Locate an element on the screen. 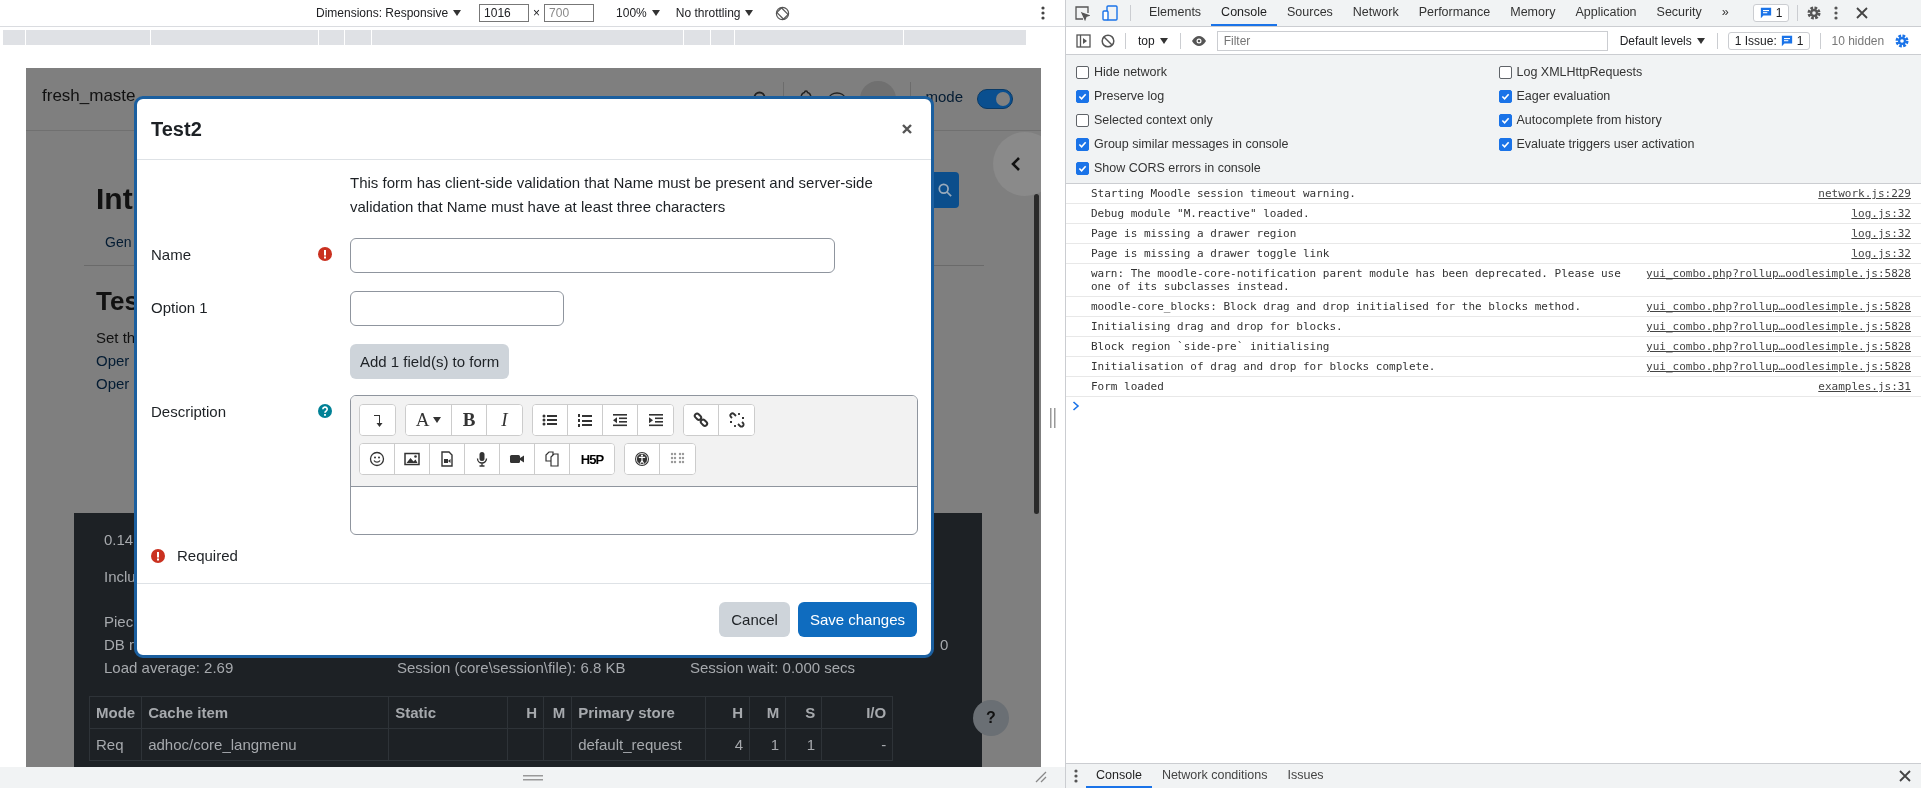 The width and height of the screenshot is (1921, 788). devtools-tab: Console is located at coordinates (1244, 13).